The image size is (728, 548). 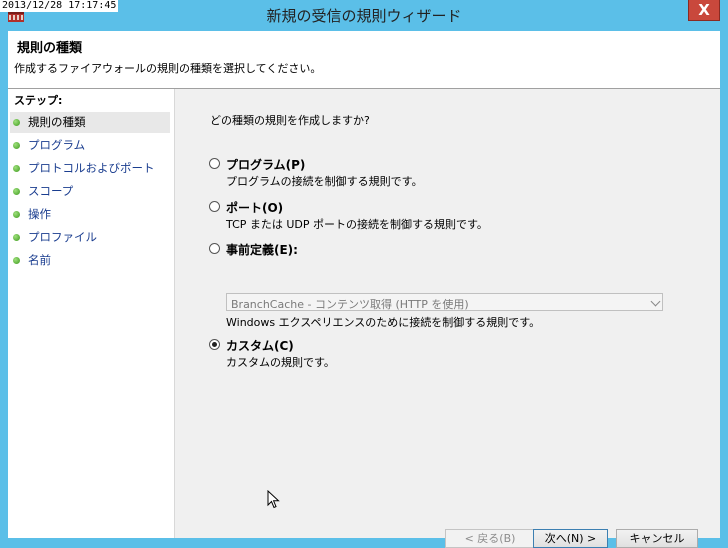 What do you see at coordinates (90, 214) in the screenshot?
I see `step-action: 操作` at bounding box center [90, 214].